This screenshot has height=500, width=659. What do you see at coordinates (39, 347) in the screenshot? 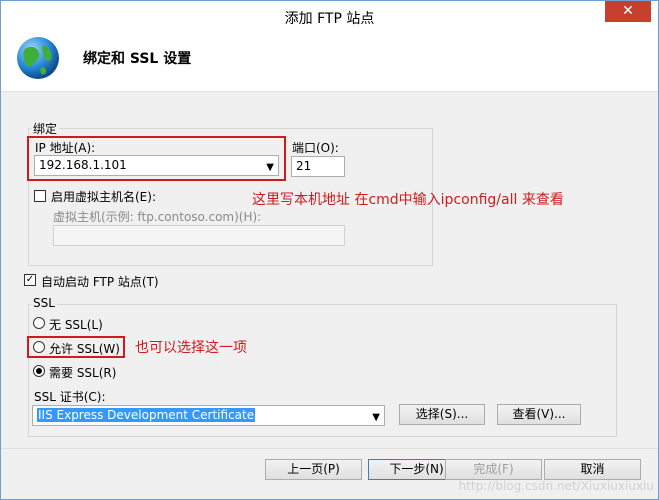
I see `ssl-option-allow-radio` at bounding box center [39, 347].